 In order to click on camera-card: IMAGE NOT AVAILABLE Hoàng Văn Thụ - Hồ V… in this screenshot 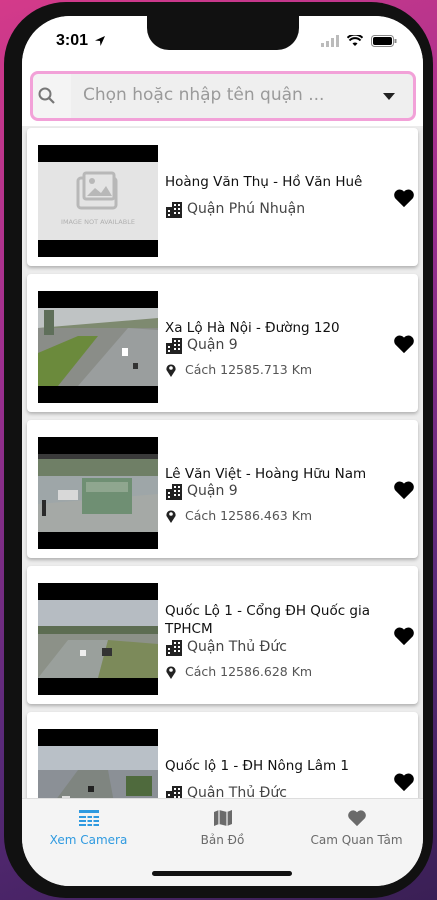, I will do `click(222, 197)`.